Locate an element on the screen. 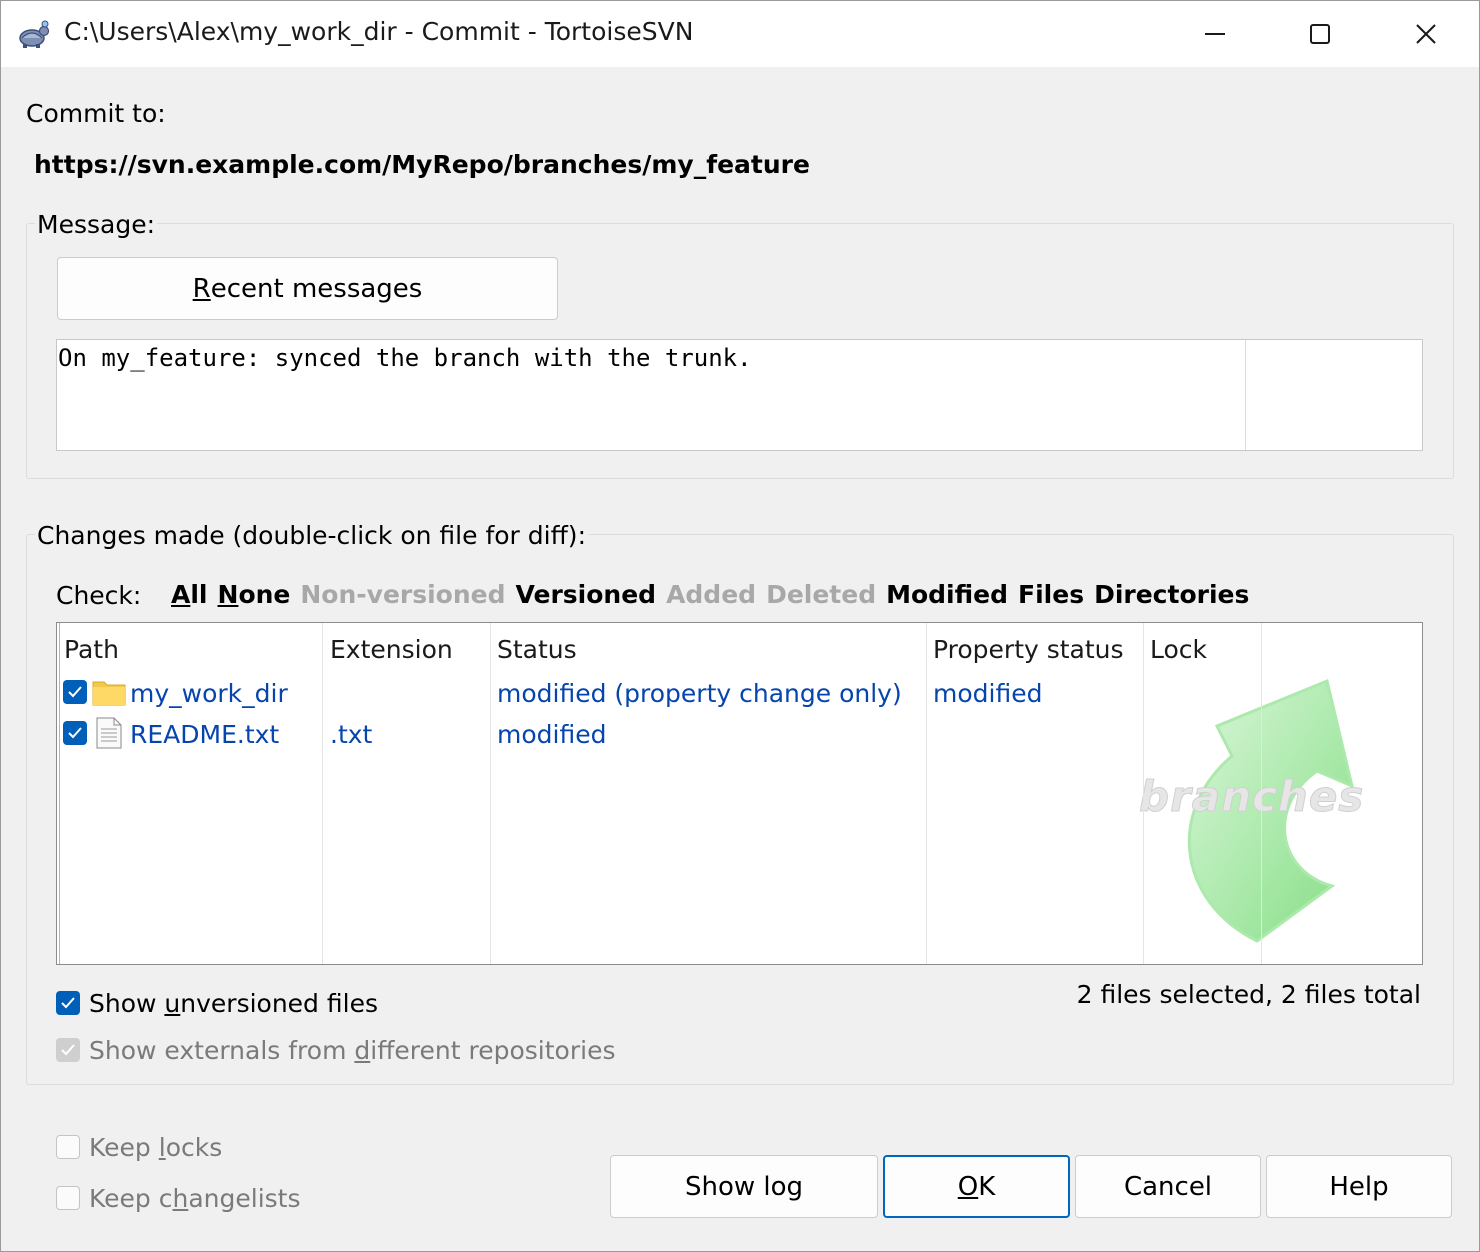 The width and height of the screenshot is (1480, 1252). row-property-status: modified is located at coordinates (988, 693).